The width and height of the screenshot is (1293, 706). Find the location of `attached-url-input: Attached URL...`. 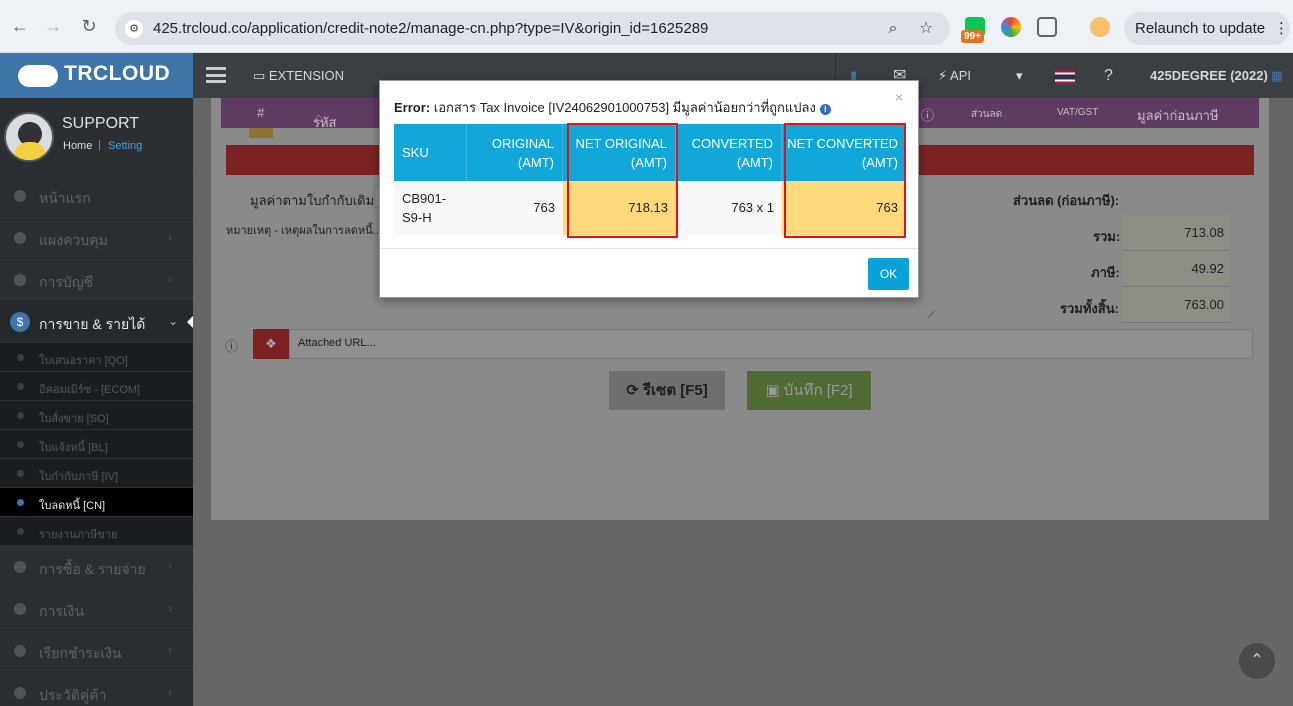

attached-url-input: Attached URL... is located at coordinates (771, 344).